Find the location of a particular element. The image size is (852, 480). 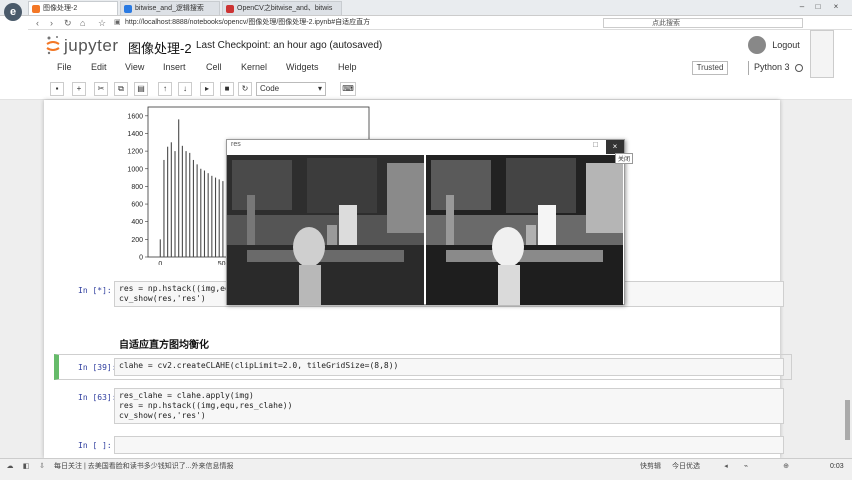

clock: 0:03 is located at coordinates (837, 466).